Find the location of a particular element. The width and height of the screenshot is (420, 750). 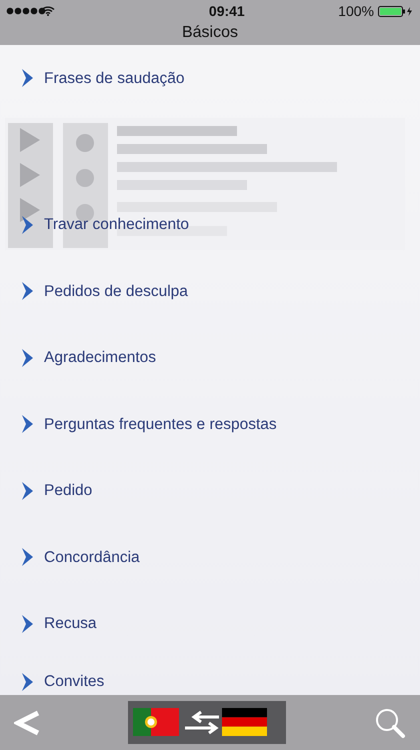

list-item: Agradecimentos is located at coordinates (210, 357).